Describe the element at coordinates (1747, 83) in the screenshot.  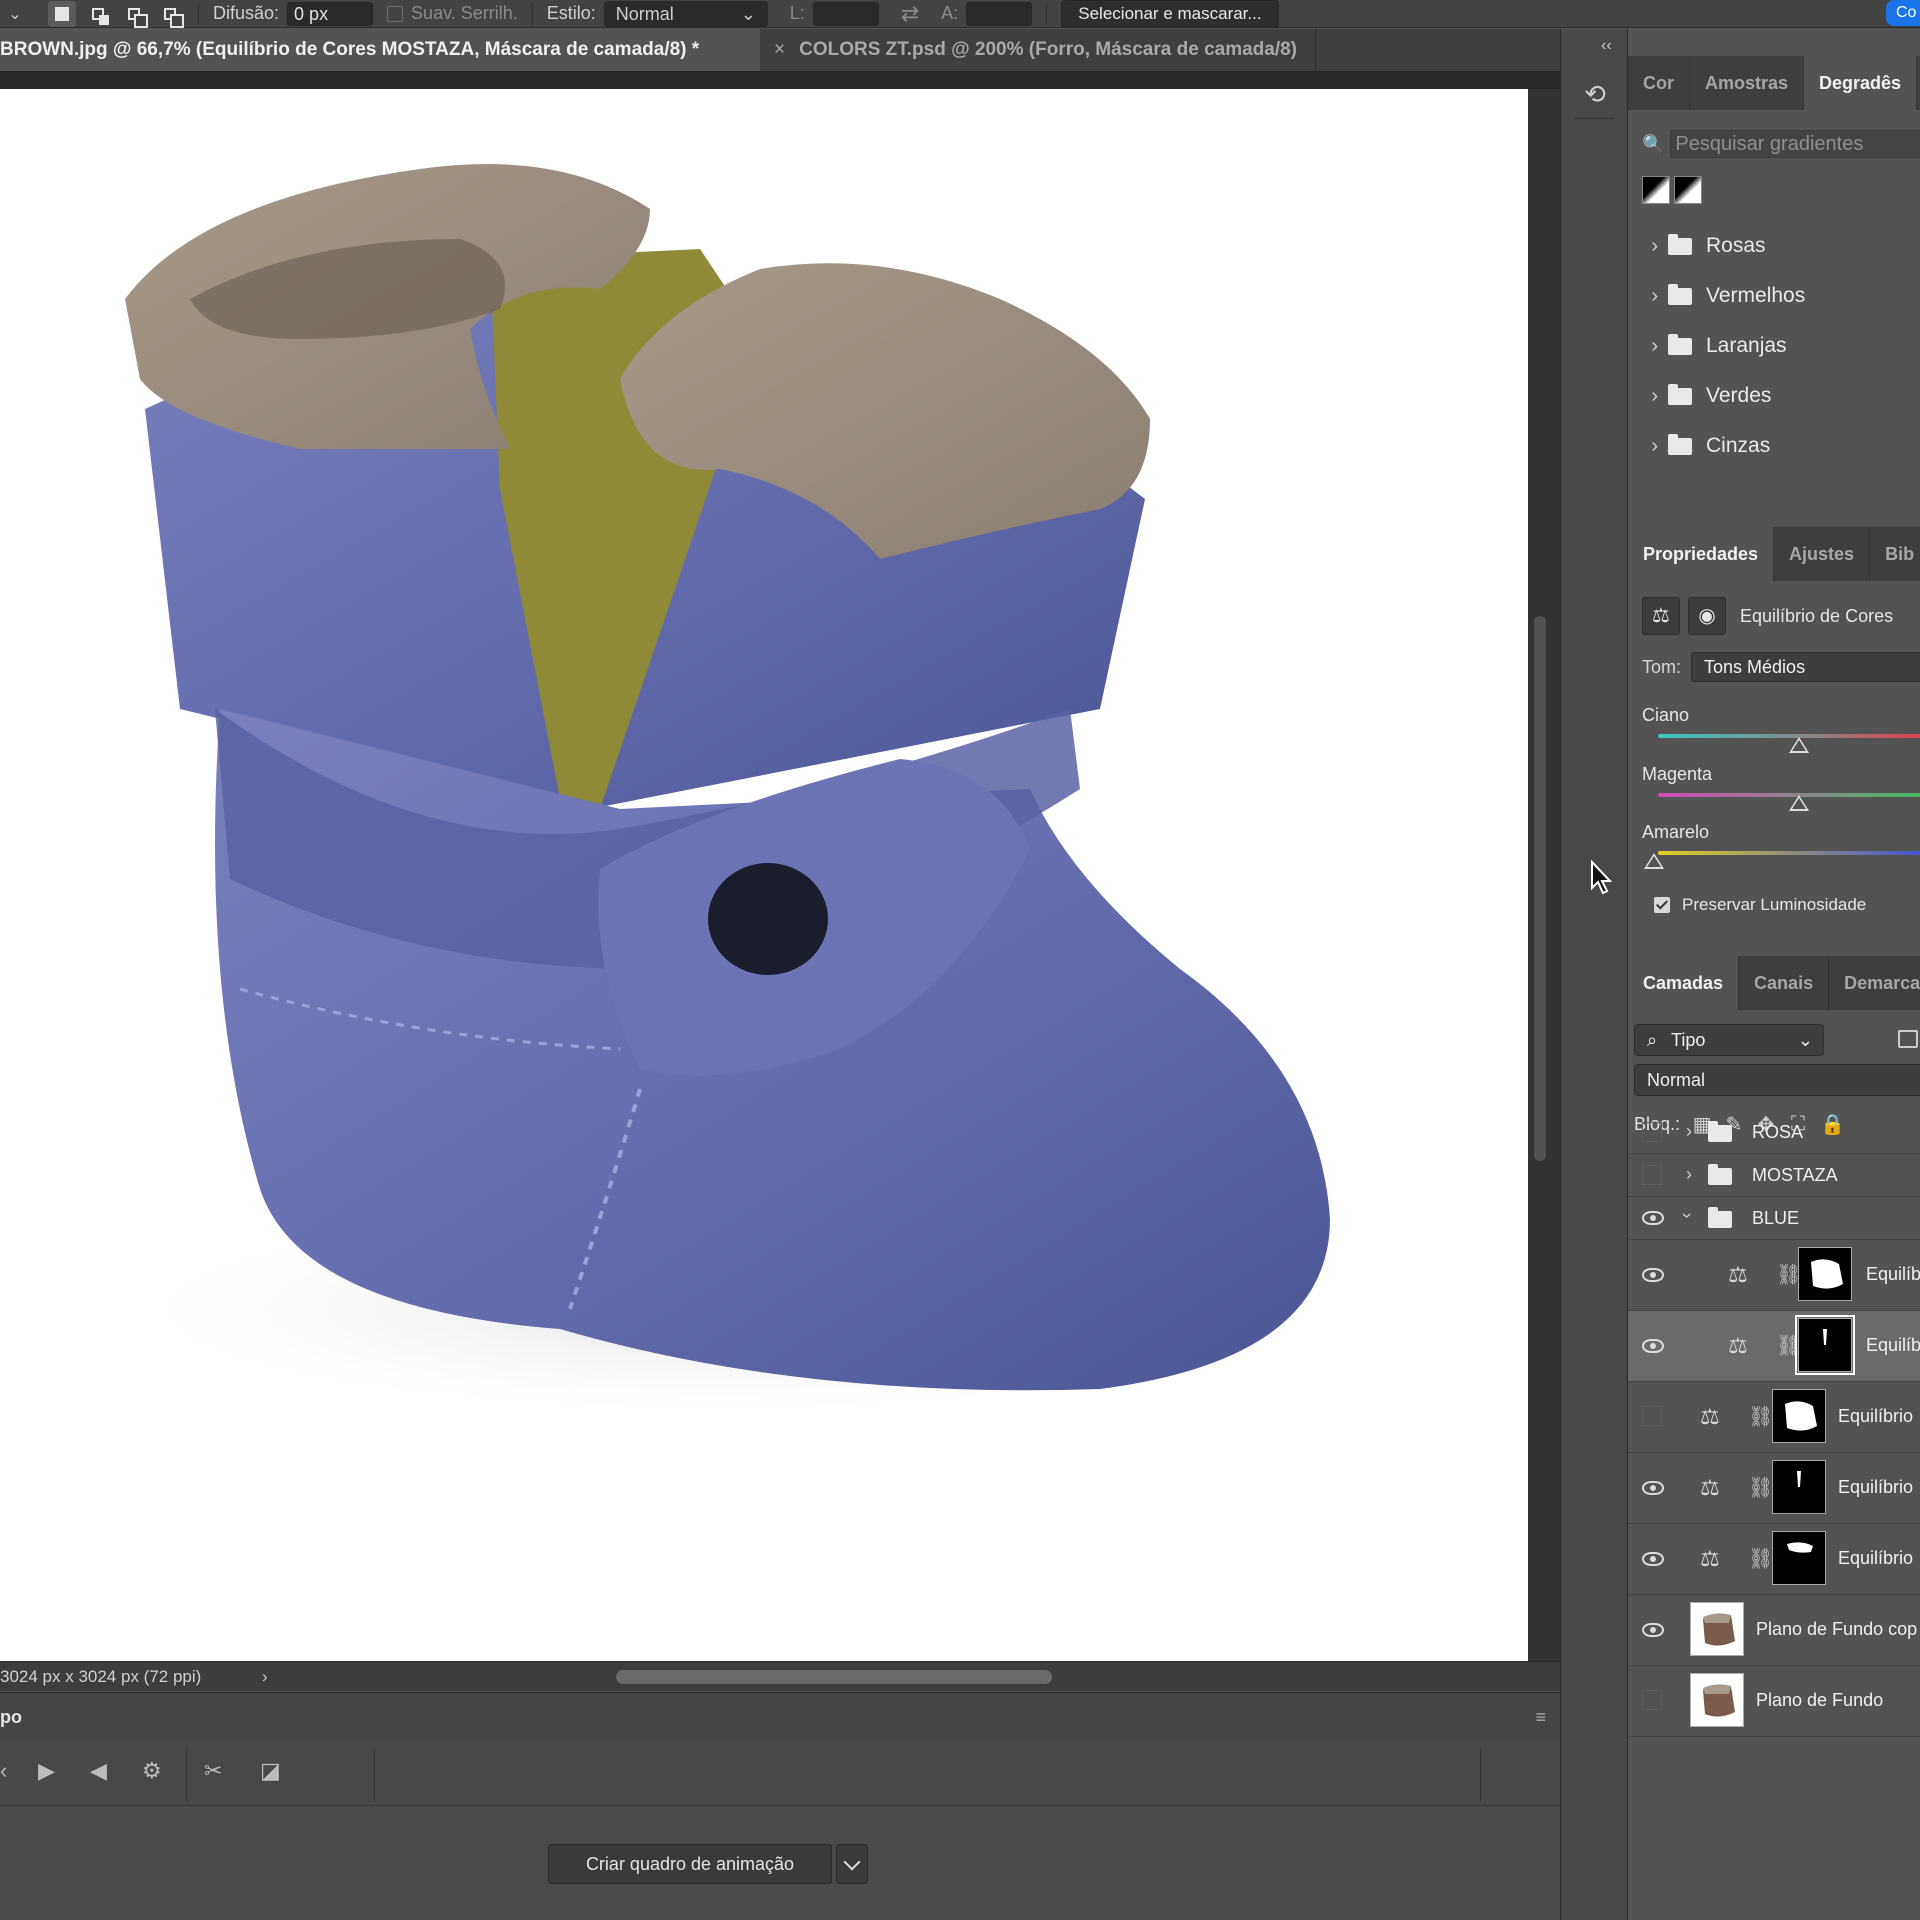
I see `tab-amostras: Amostras` at that location.